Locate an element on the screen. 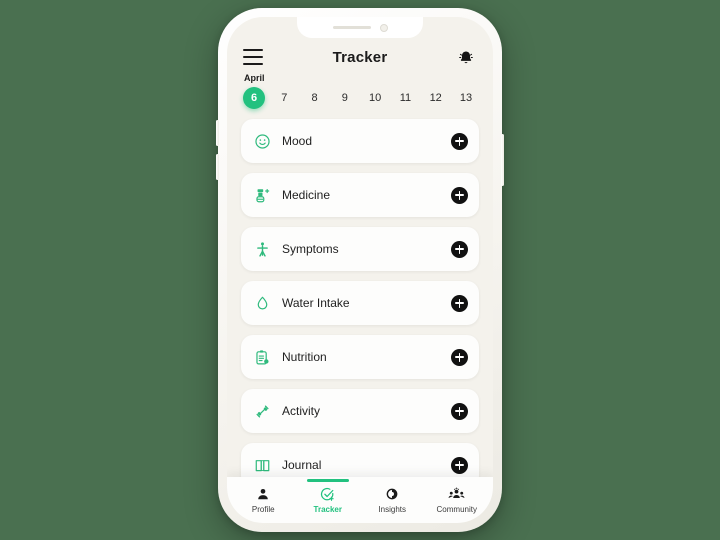 The height and width of the screenshot is (540, 720). date-chip-10: 10 is located at coordinates (375, 98).